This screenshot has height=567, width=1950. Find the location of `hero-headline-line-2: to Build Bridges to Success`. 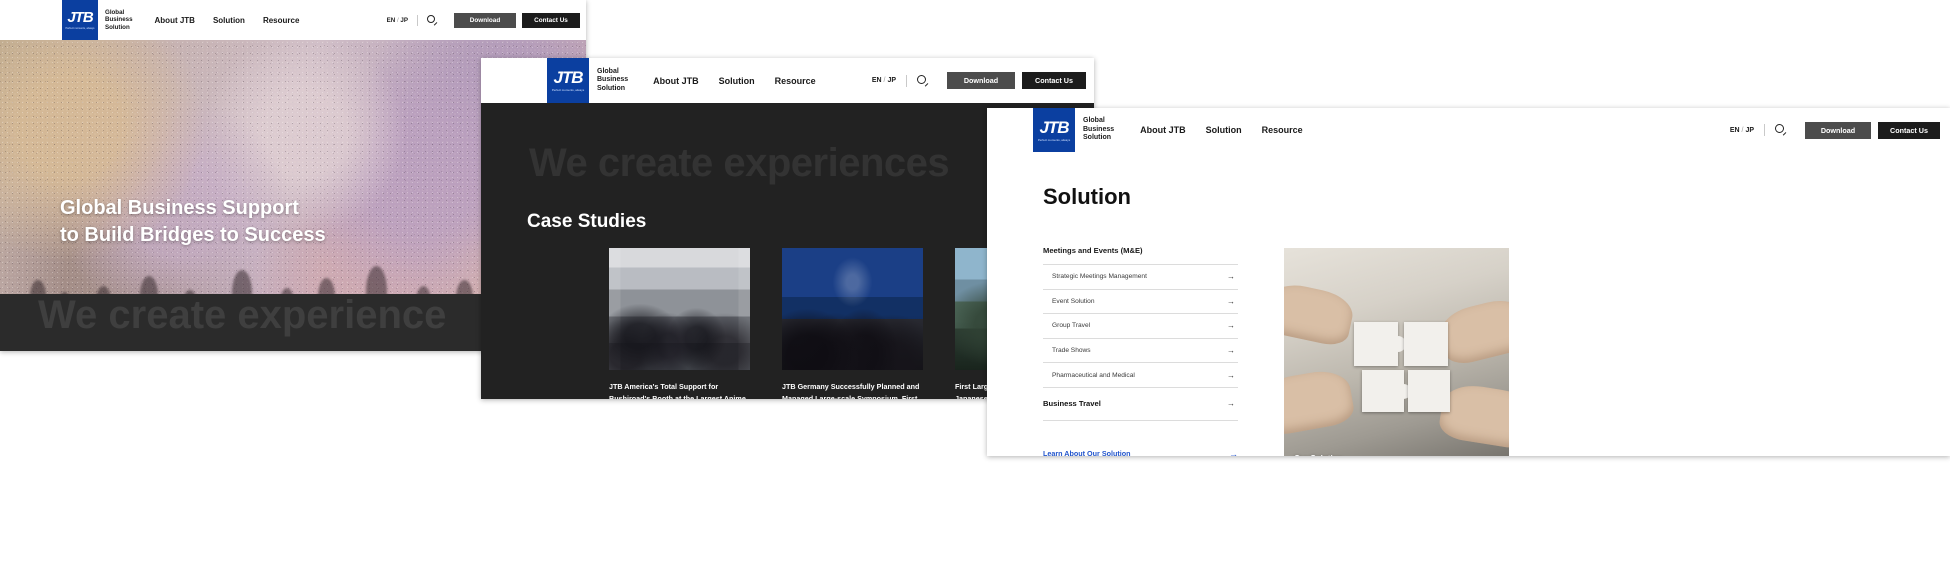

hero-headline-line-2: to Build Bridges to Success is located at coordinates (193, 234).